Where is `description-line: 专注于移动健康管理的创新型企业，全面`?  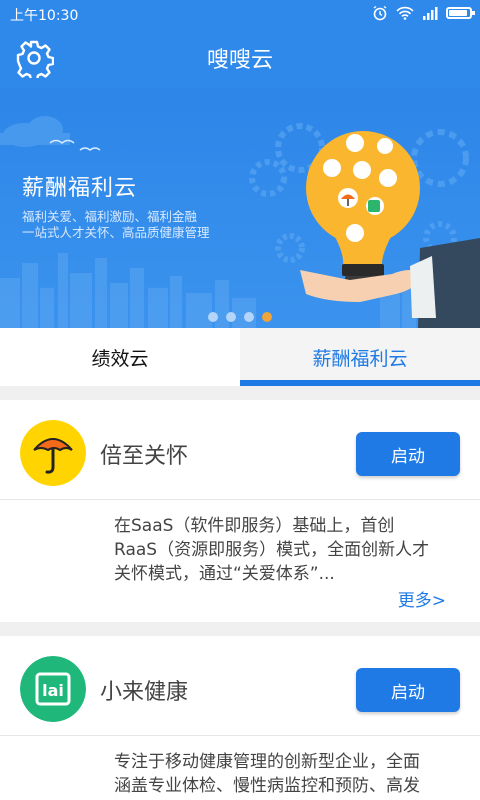 description-line: 专注于移动健康管理的创新型企业，全面 is located at coordinates (267, 762).